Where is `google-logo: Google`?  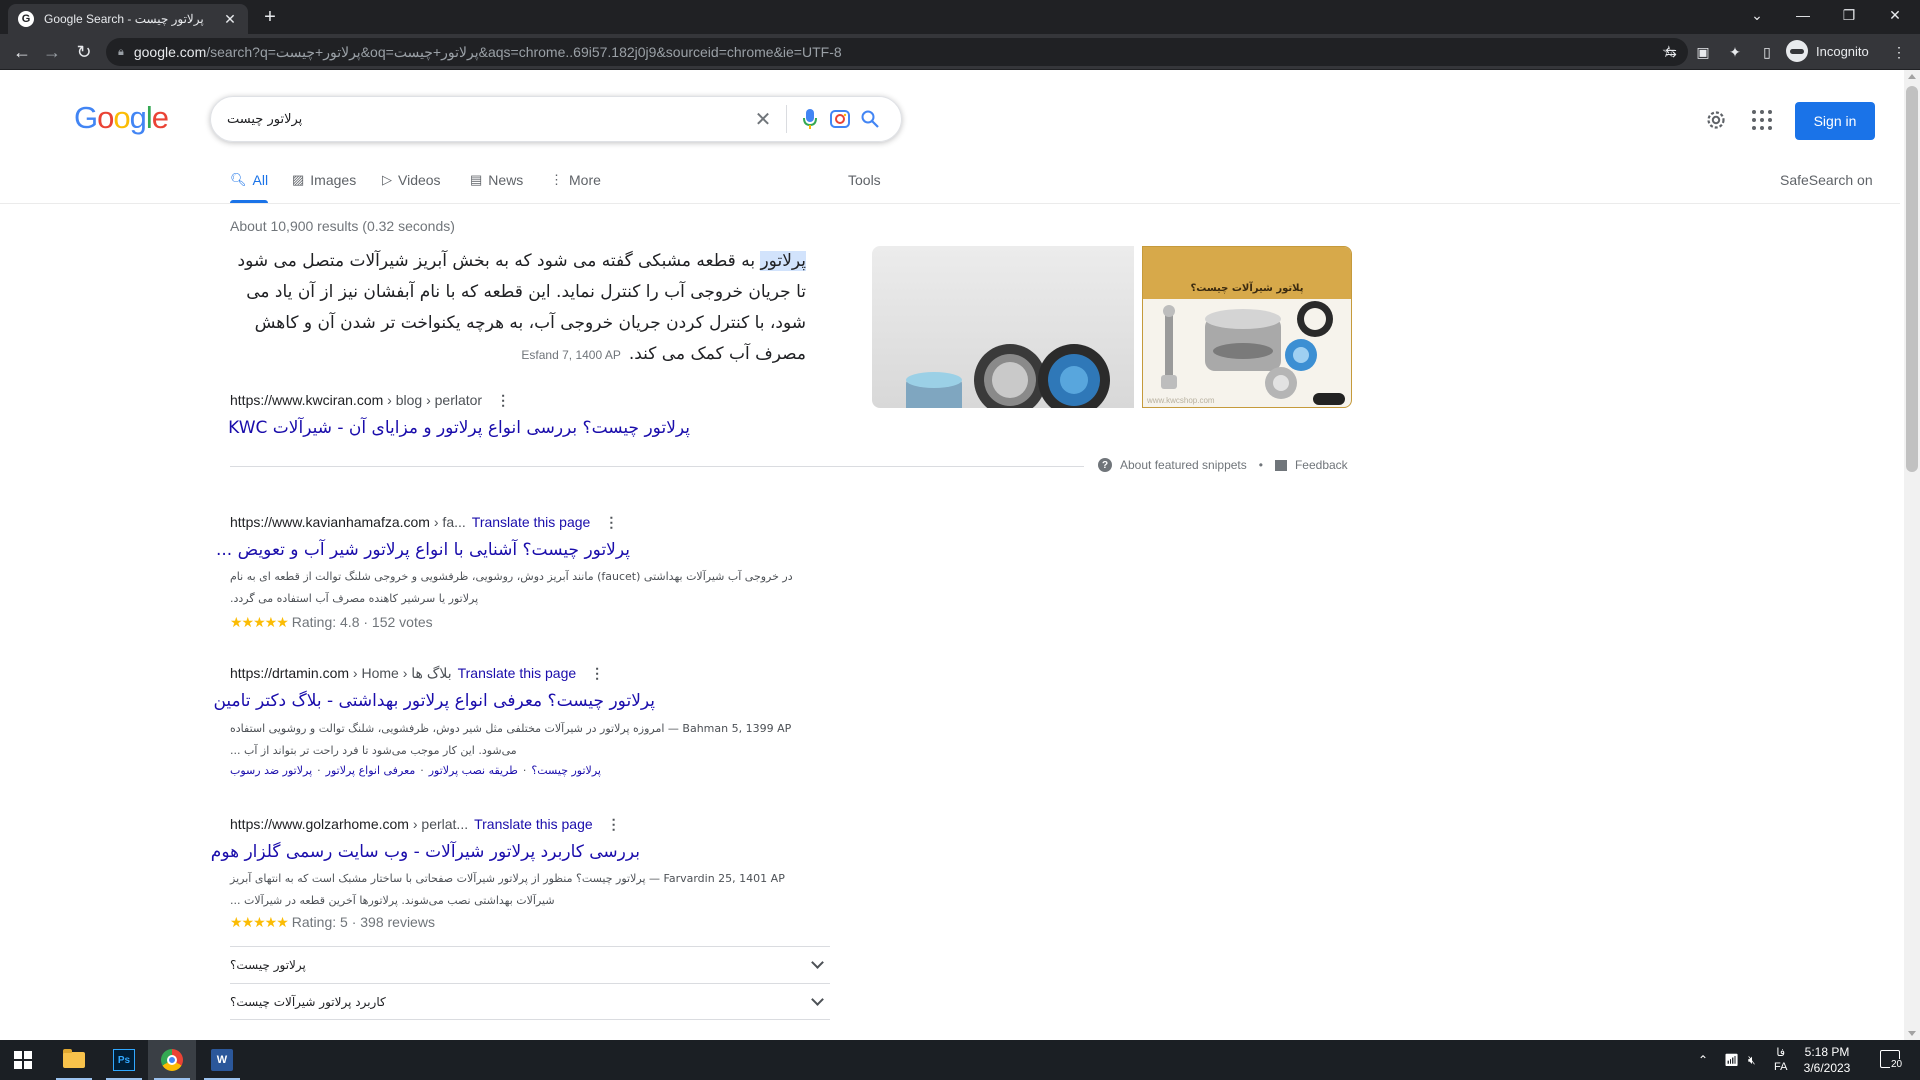 google-logo: Google is located at coordinates (121, 118).